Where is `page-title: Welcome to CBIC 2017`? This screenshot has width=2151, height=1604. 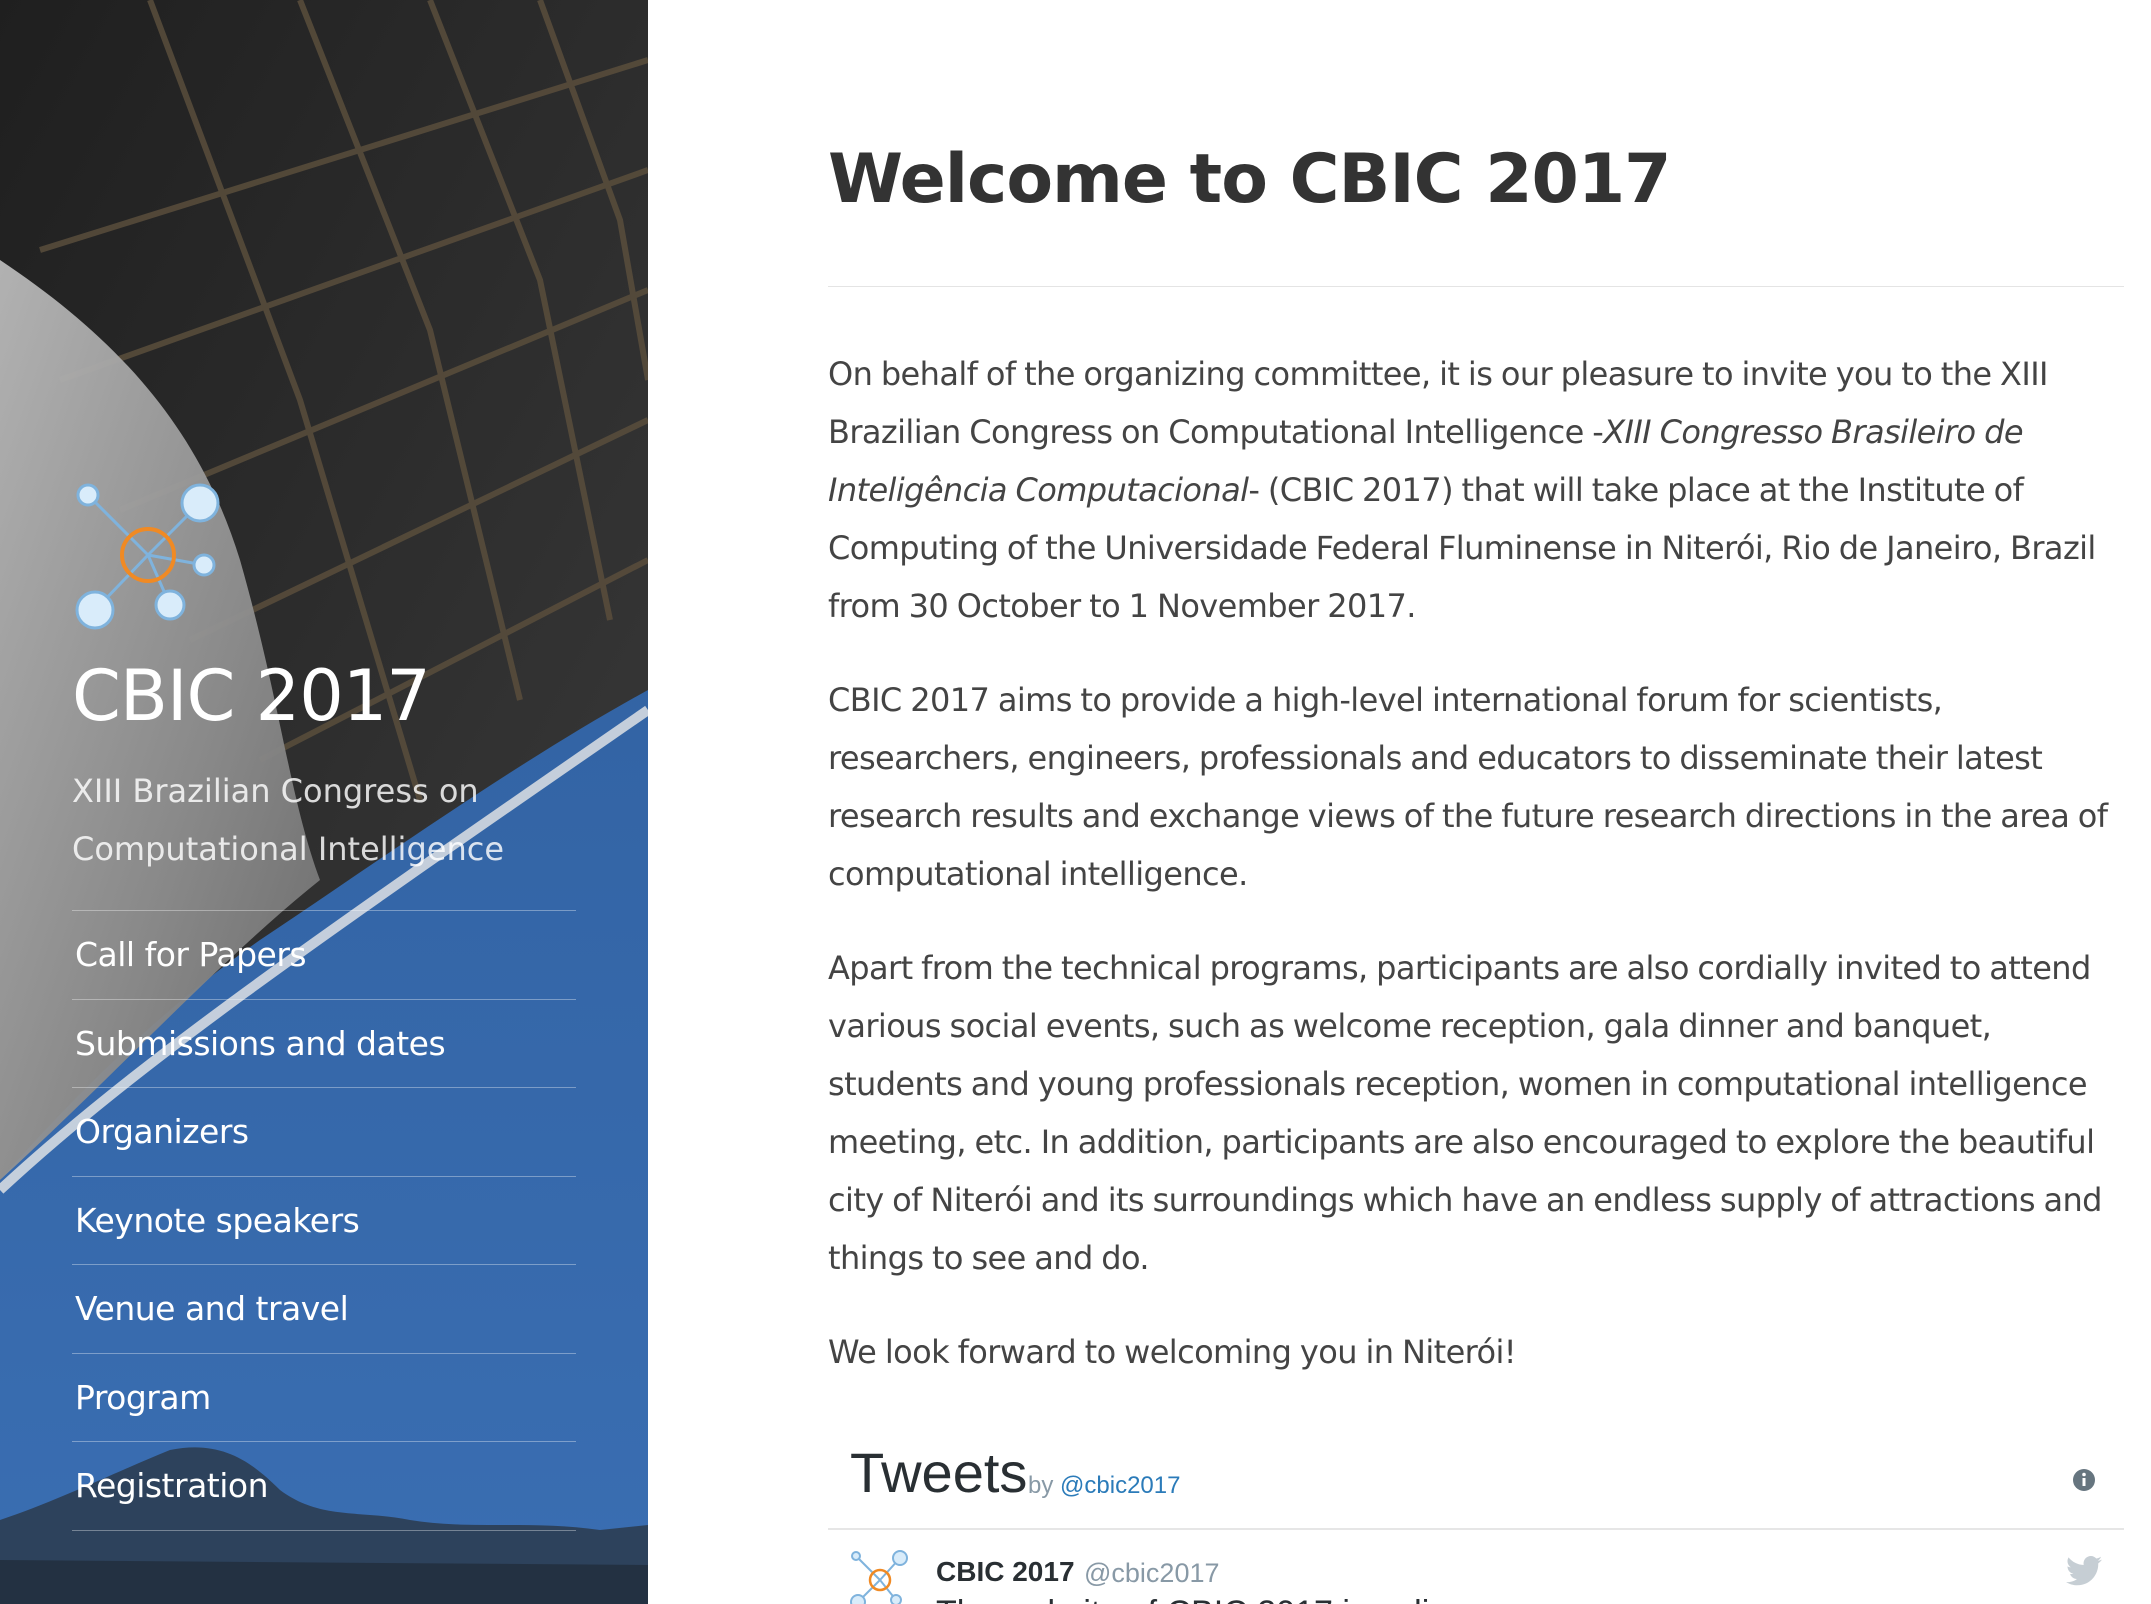
page-title: Welcome to CBIC 2017 is located at coordinates (1249, 179).